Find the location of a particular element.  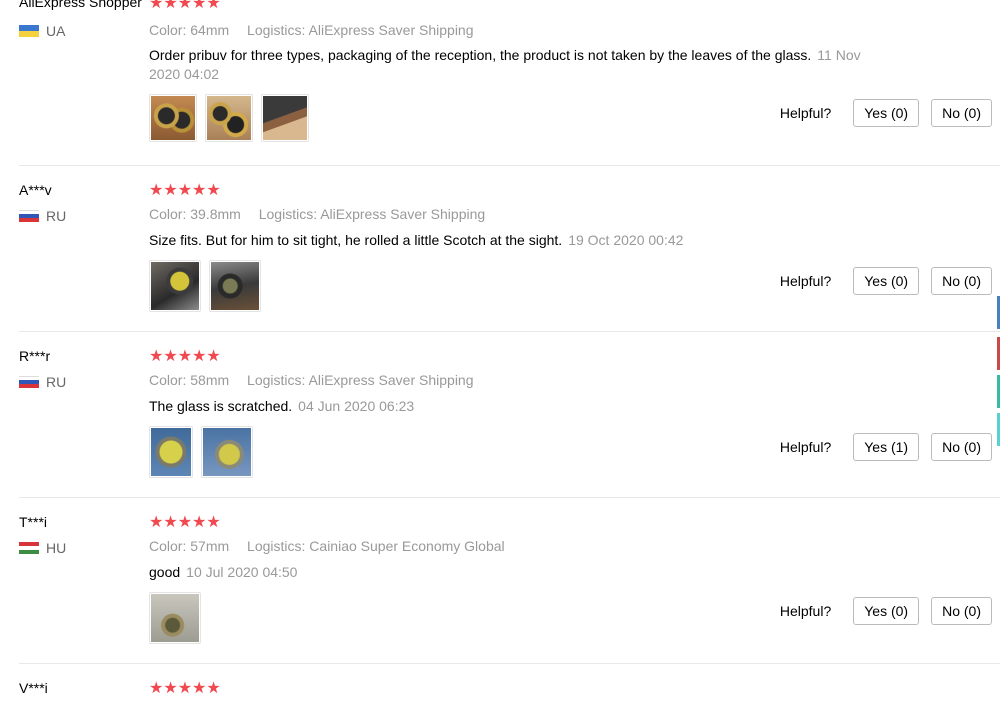

reviewer-name: AliExpress Shopper is located at coordinates (80, 5).